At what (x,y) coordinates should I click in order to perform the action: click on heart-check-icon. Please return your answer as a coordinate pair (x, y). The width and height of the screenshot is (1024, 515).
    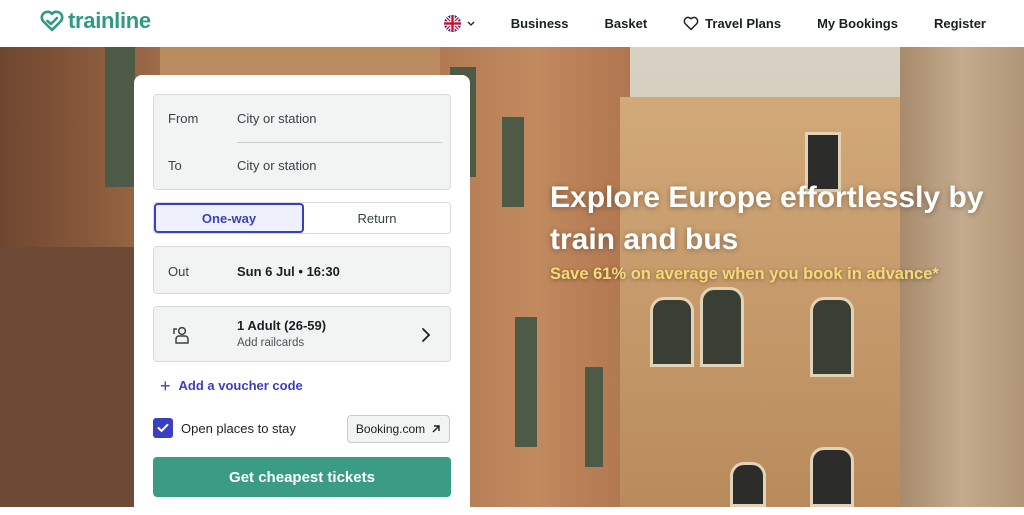
    Looking at the image, I should click on (52, 21).